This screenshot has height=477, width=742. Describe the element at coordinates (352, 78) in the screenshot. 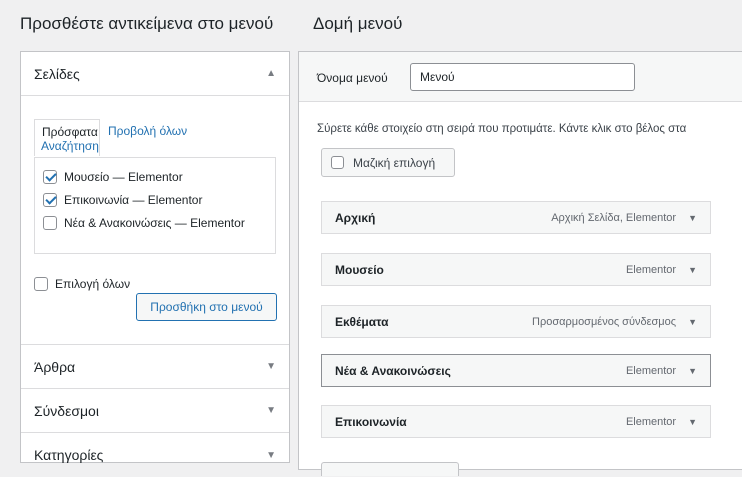

I see `menu-name-label: Όνομα μενού` at that location.